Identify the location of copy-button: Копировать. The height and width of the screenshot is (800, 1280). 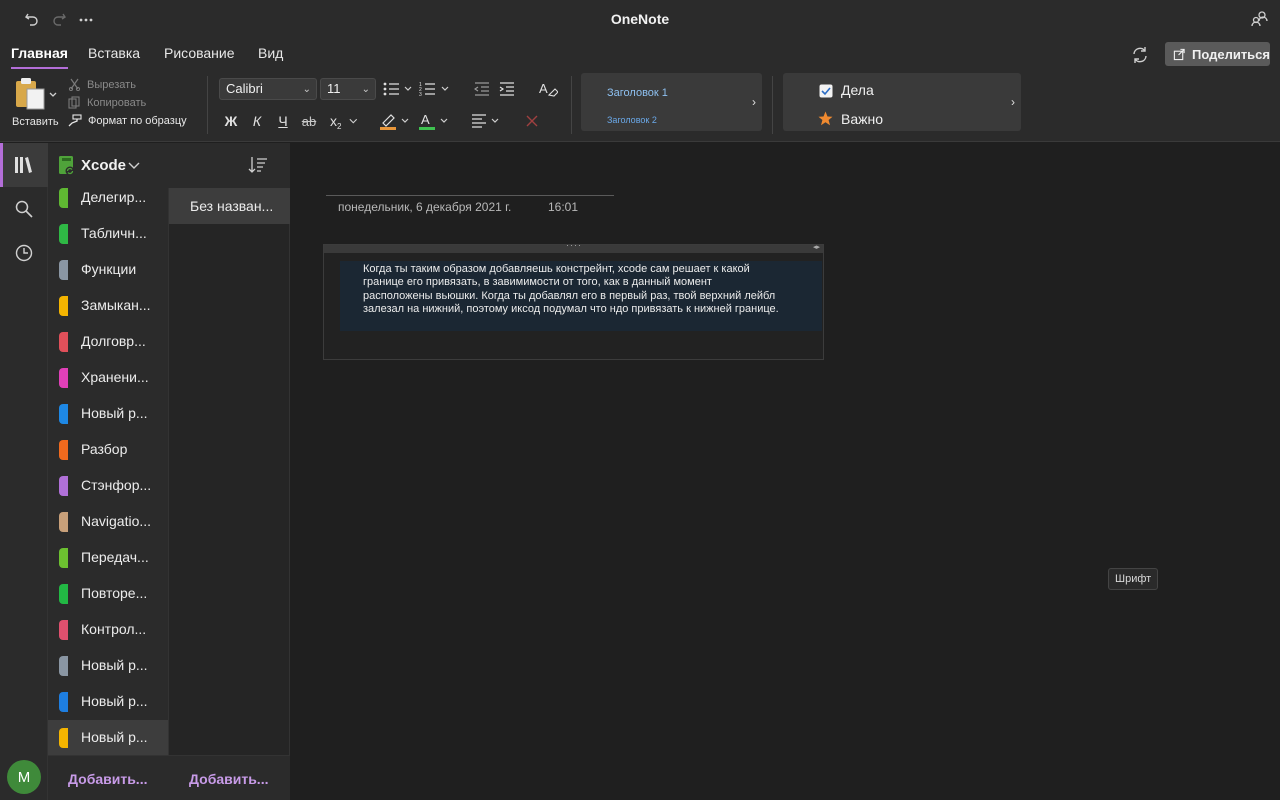
(107, 102).